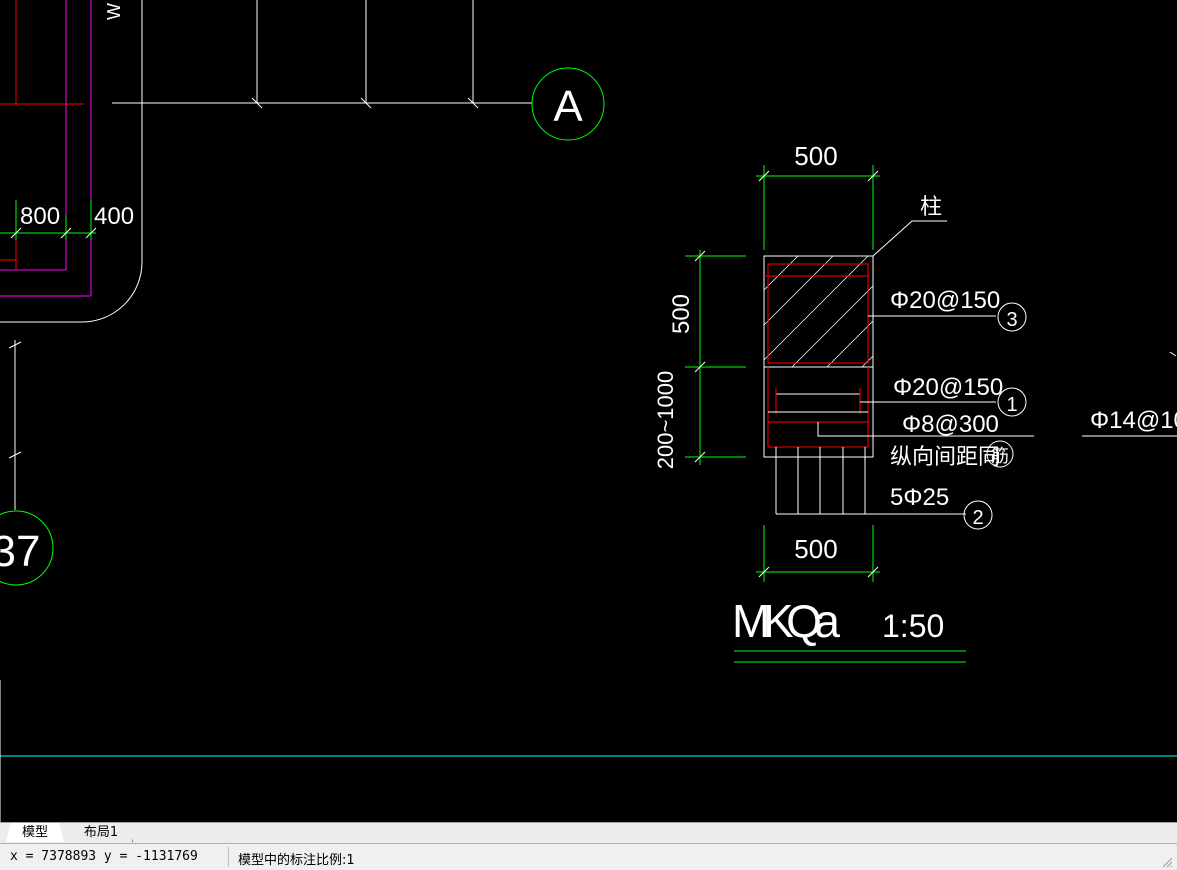  I want to click on annotation-scale-text: 模型中的标注比例:1, so click(296, 860).